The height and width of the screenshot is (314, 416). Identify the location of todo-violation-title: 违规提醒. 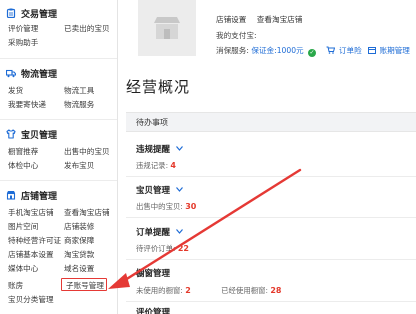
(153, 150).